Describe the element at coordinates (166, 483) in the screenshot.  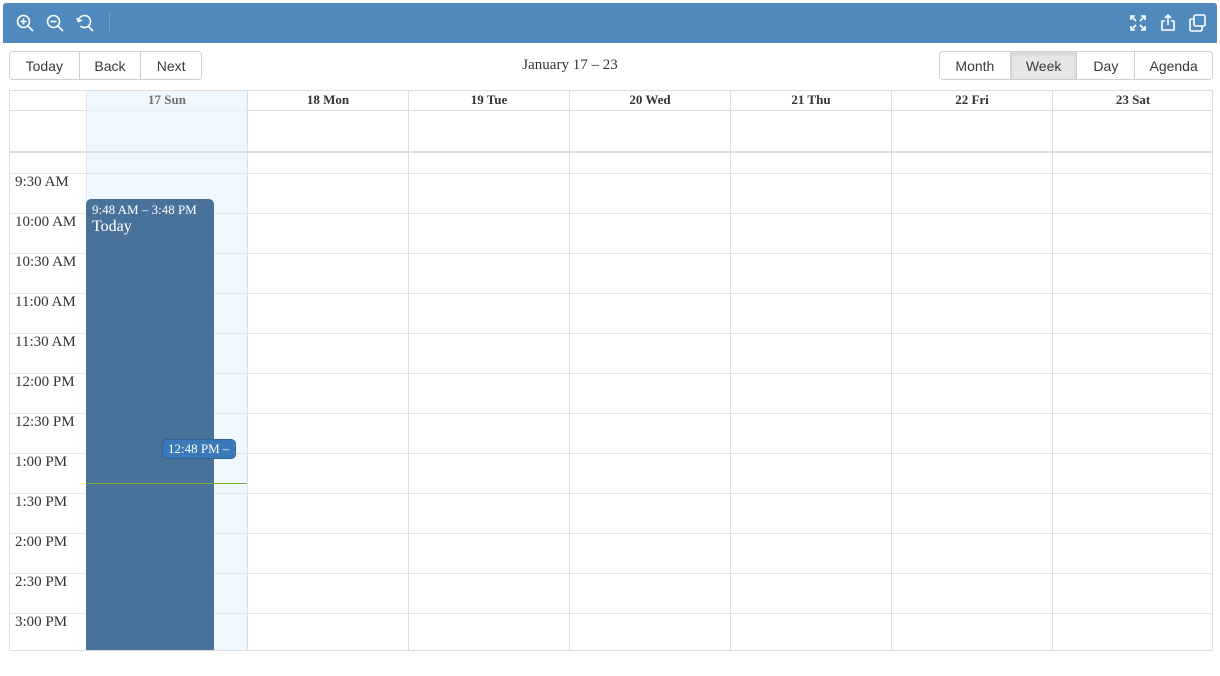
I see `current-time-indicator` at that location.